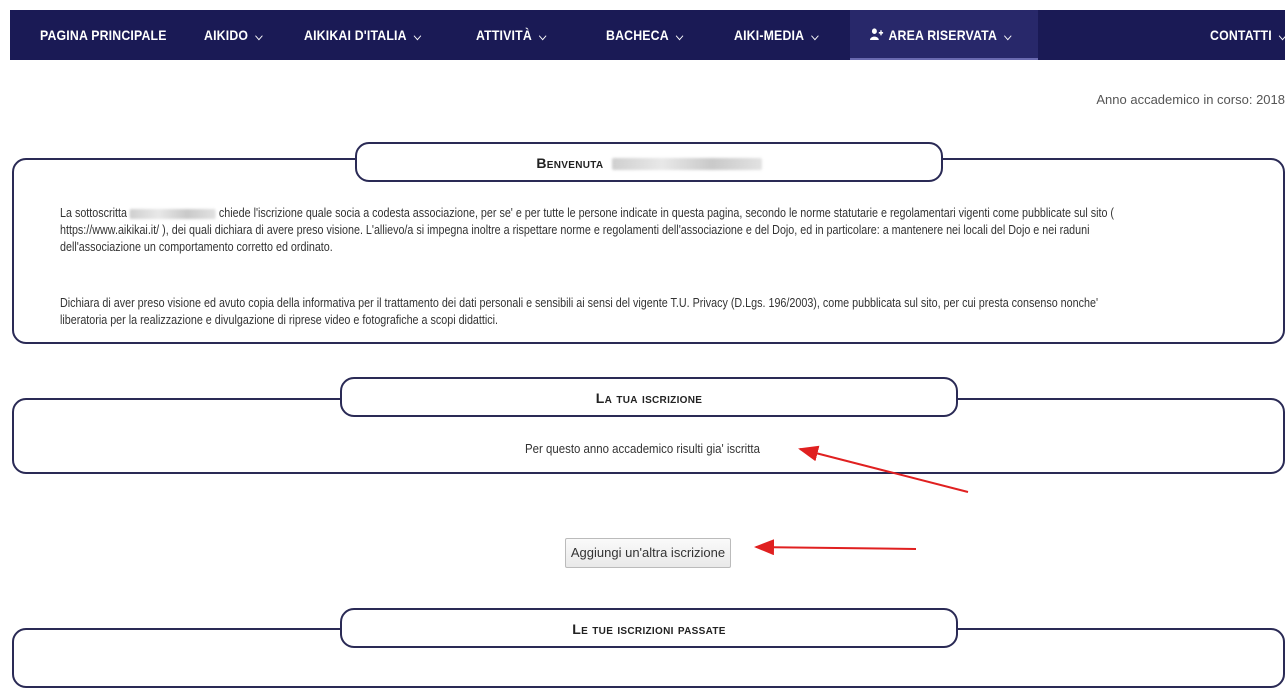 The height and width of the screenshot is (688, 1285). What do you see at coordinates (883, 469) in the screenshot?
I see `arrow-to-message` at bounding box center [883, 469].